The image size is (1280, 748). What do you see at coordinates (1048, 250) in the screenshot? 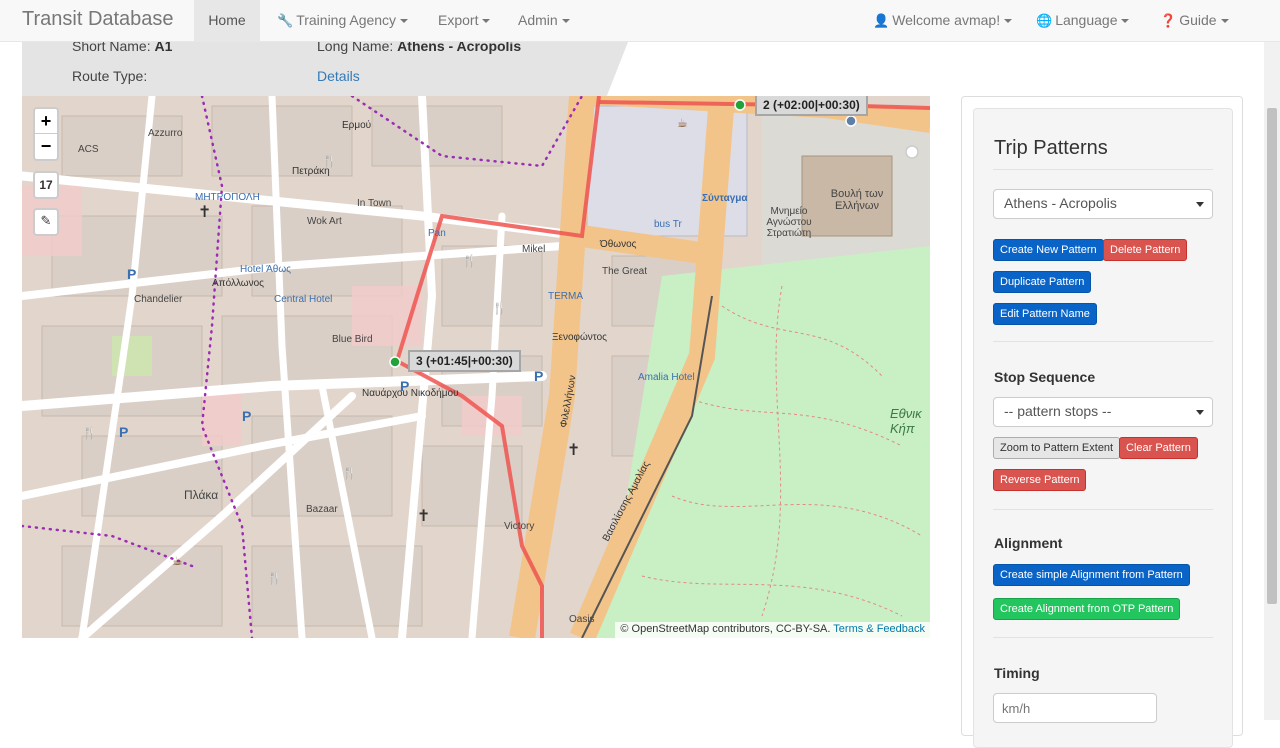
I see `create-new-pattern-button: Create New Pattern` at bounding box center [1048, 250].